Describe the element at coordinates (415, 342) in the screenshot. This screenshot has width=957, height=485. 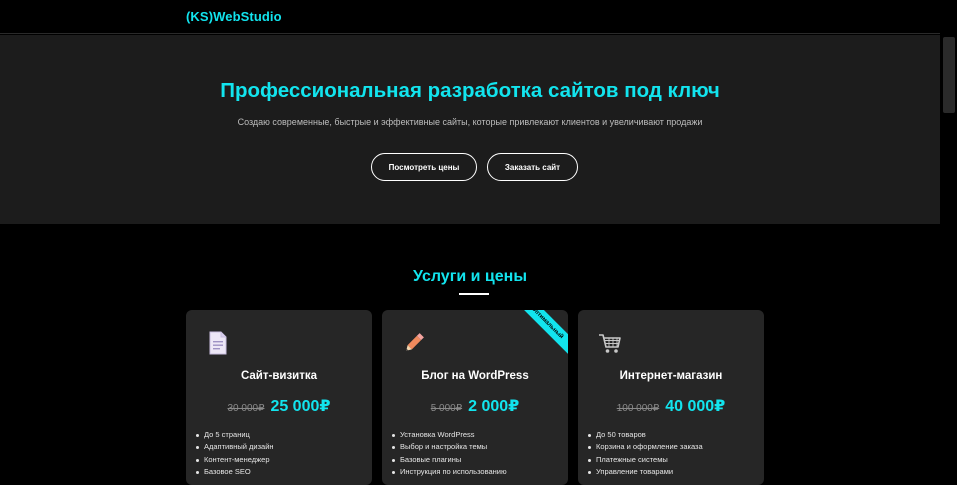
I see `pencil-icon` at that location.